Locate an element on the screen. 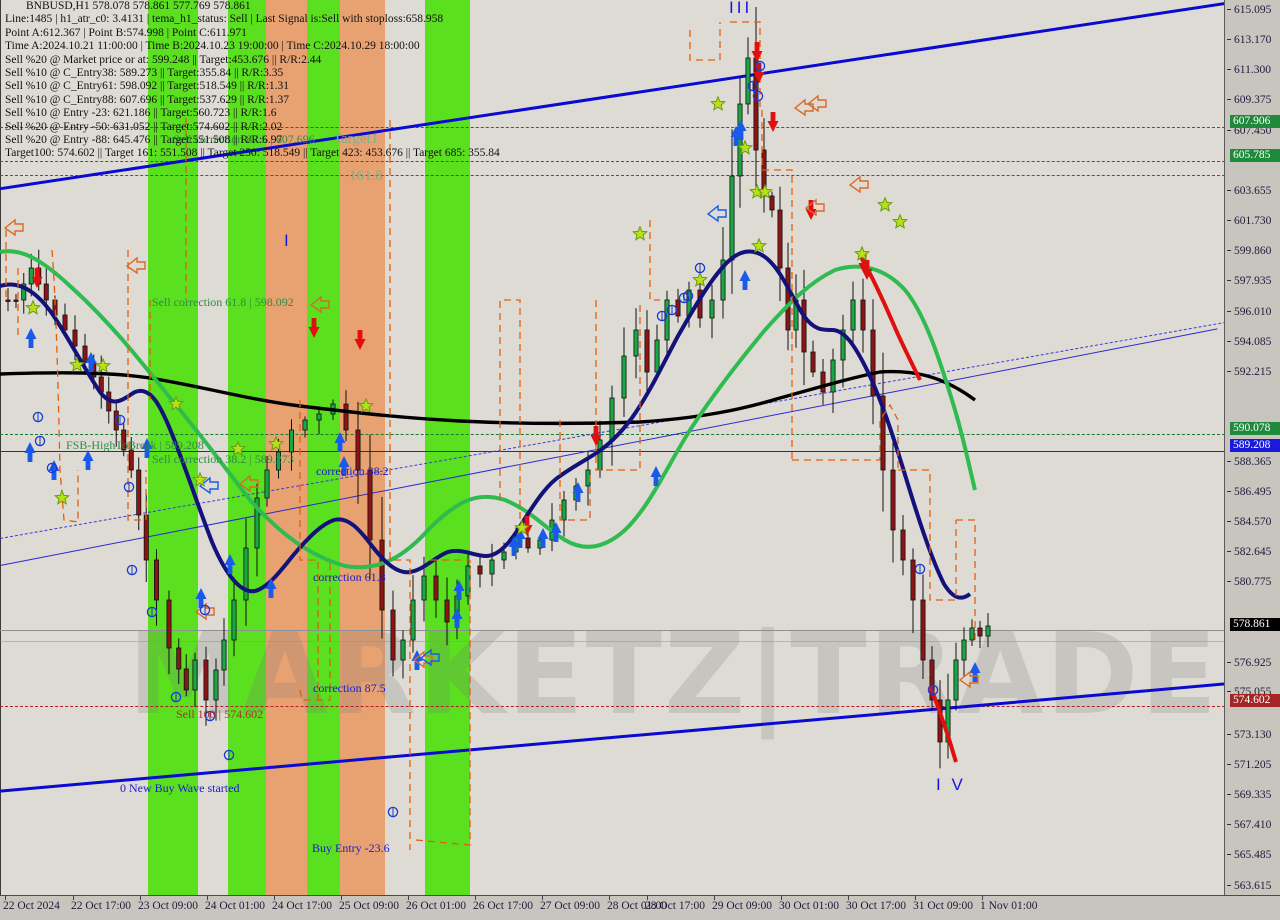 This screenshot has height=920, width=1280. price-highlight-blue: 589.208 is located at coordinates (1255, 445).